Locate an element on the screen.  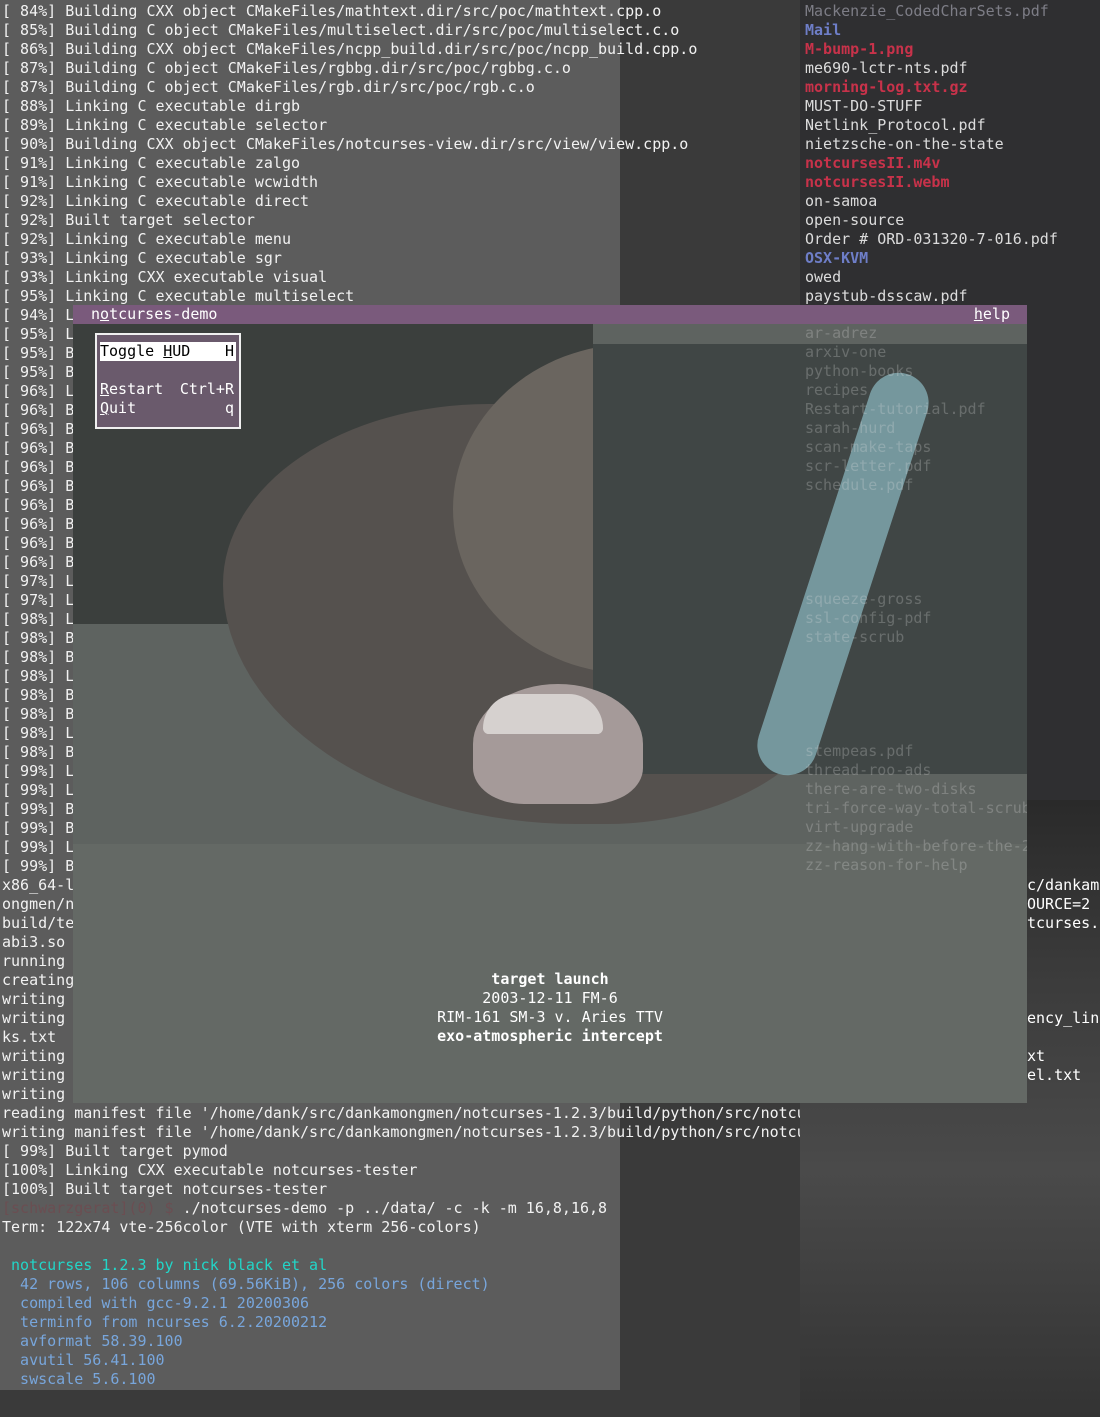
terminal-edge-line: xt is located at coordinates (1036, 1056).